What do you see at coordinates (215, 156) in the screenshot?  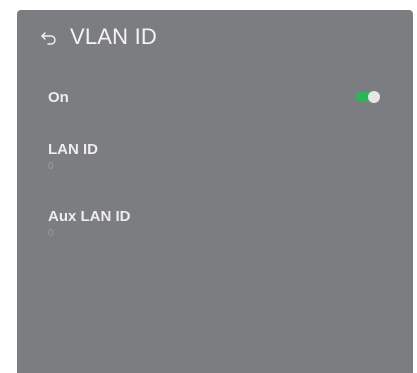 I see `lan-id-row: LAN ID 0` at bounding box center [215, 156].